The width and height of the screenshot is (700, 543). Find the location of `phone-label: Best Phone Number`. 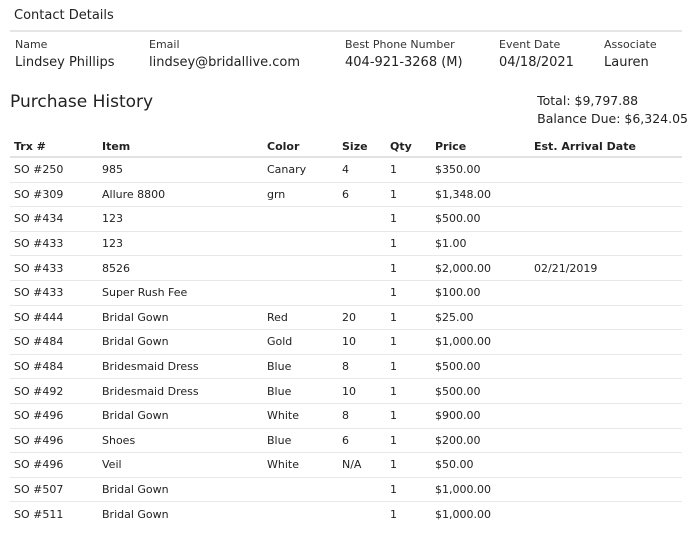

phone-label: Best Phone Number is located at coordinates (400, 44).